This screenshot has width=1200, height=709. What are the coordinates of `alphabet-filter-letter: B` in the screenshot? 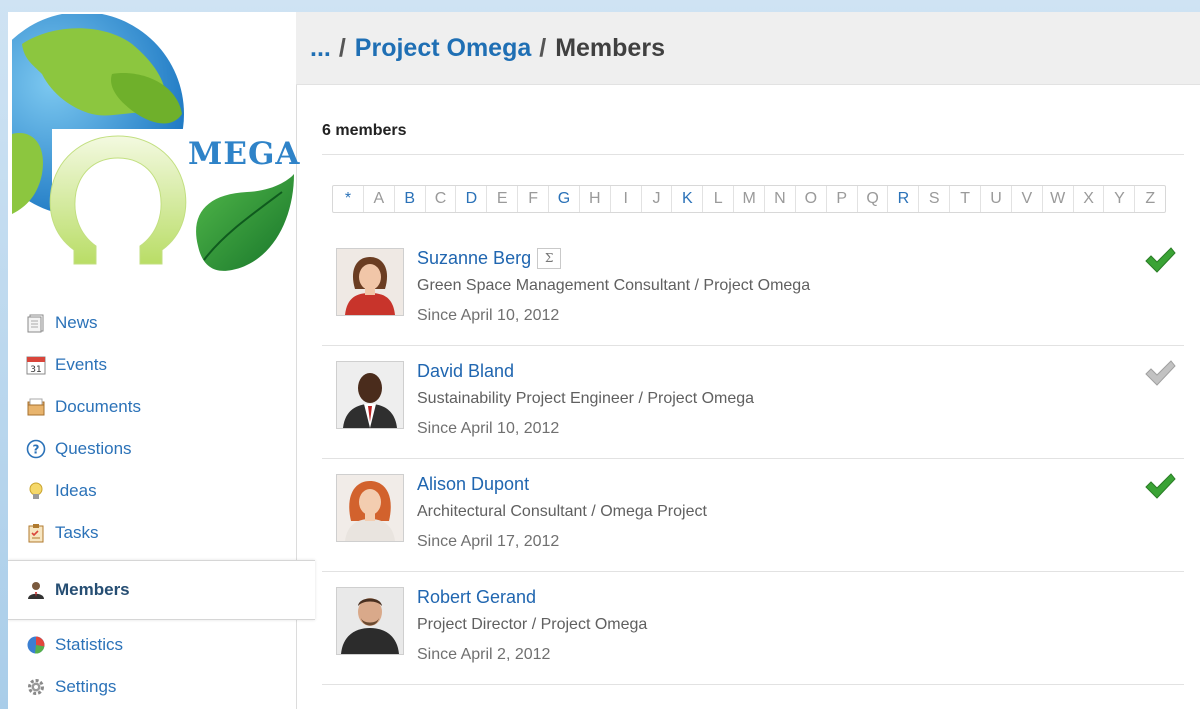 It's located at (410, 199).